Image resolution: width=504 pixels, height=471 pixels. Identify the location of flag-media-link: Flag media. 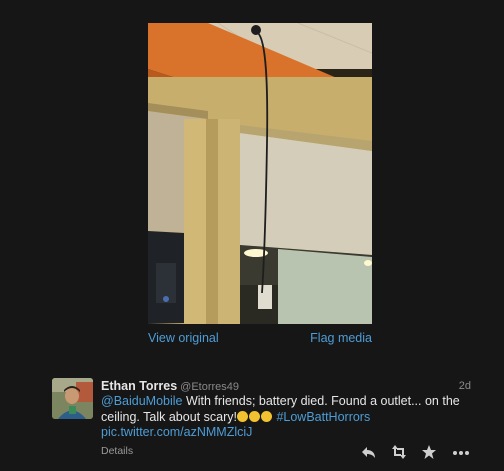
(341, 338).